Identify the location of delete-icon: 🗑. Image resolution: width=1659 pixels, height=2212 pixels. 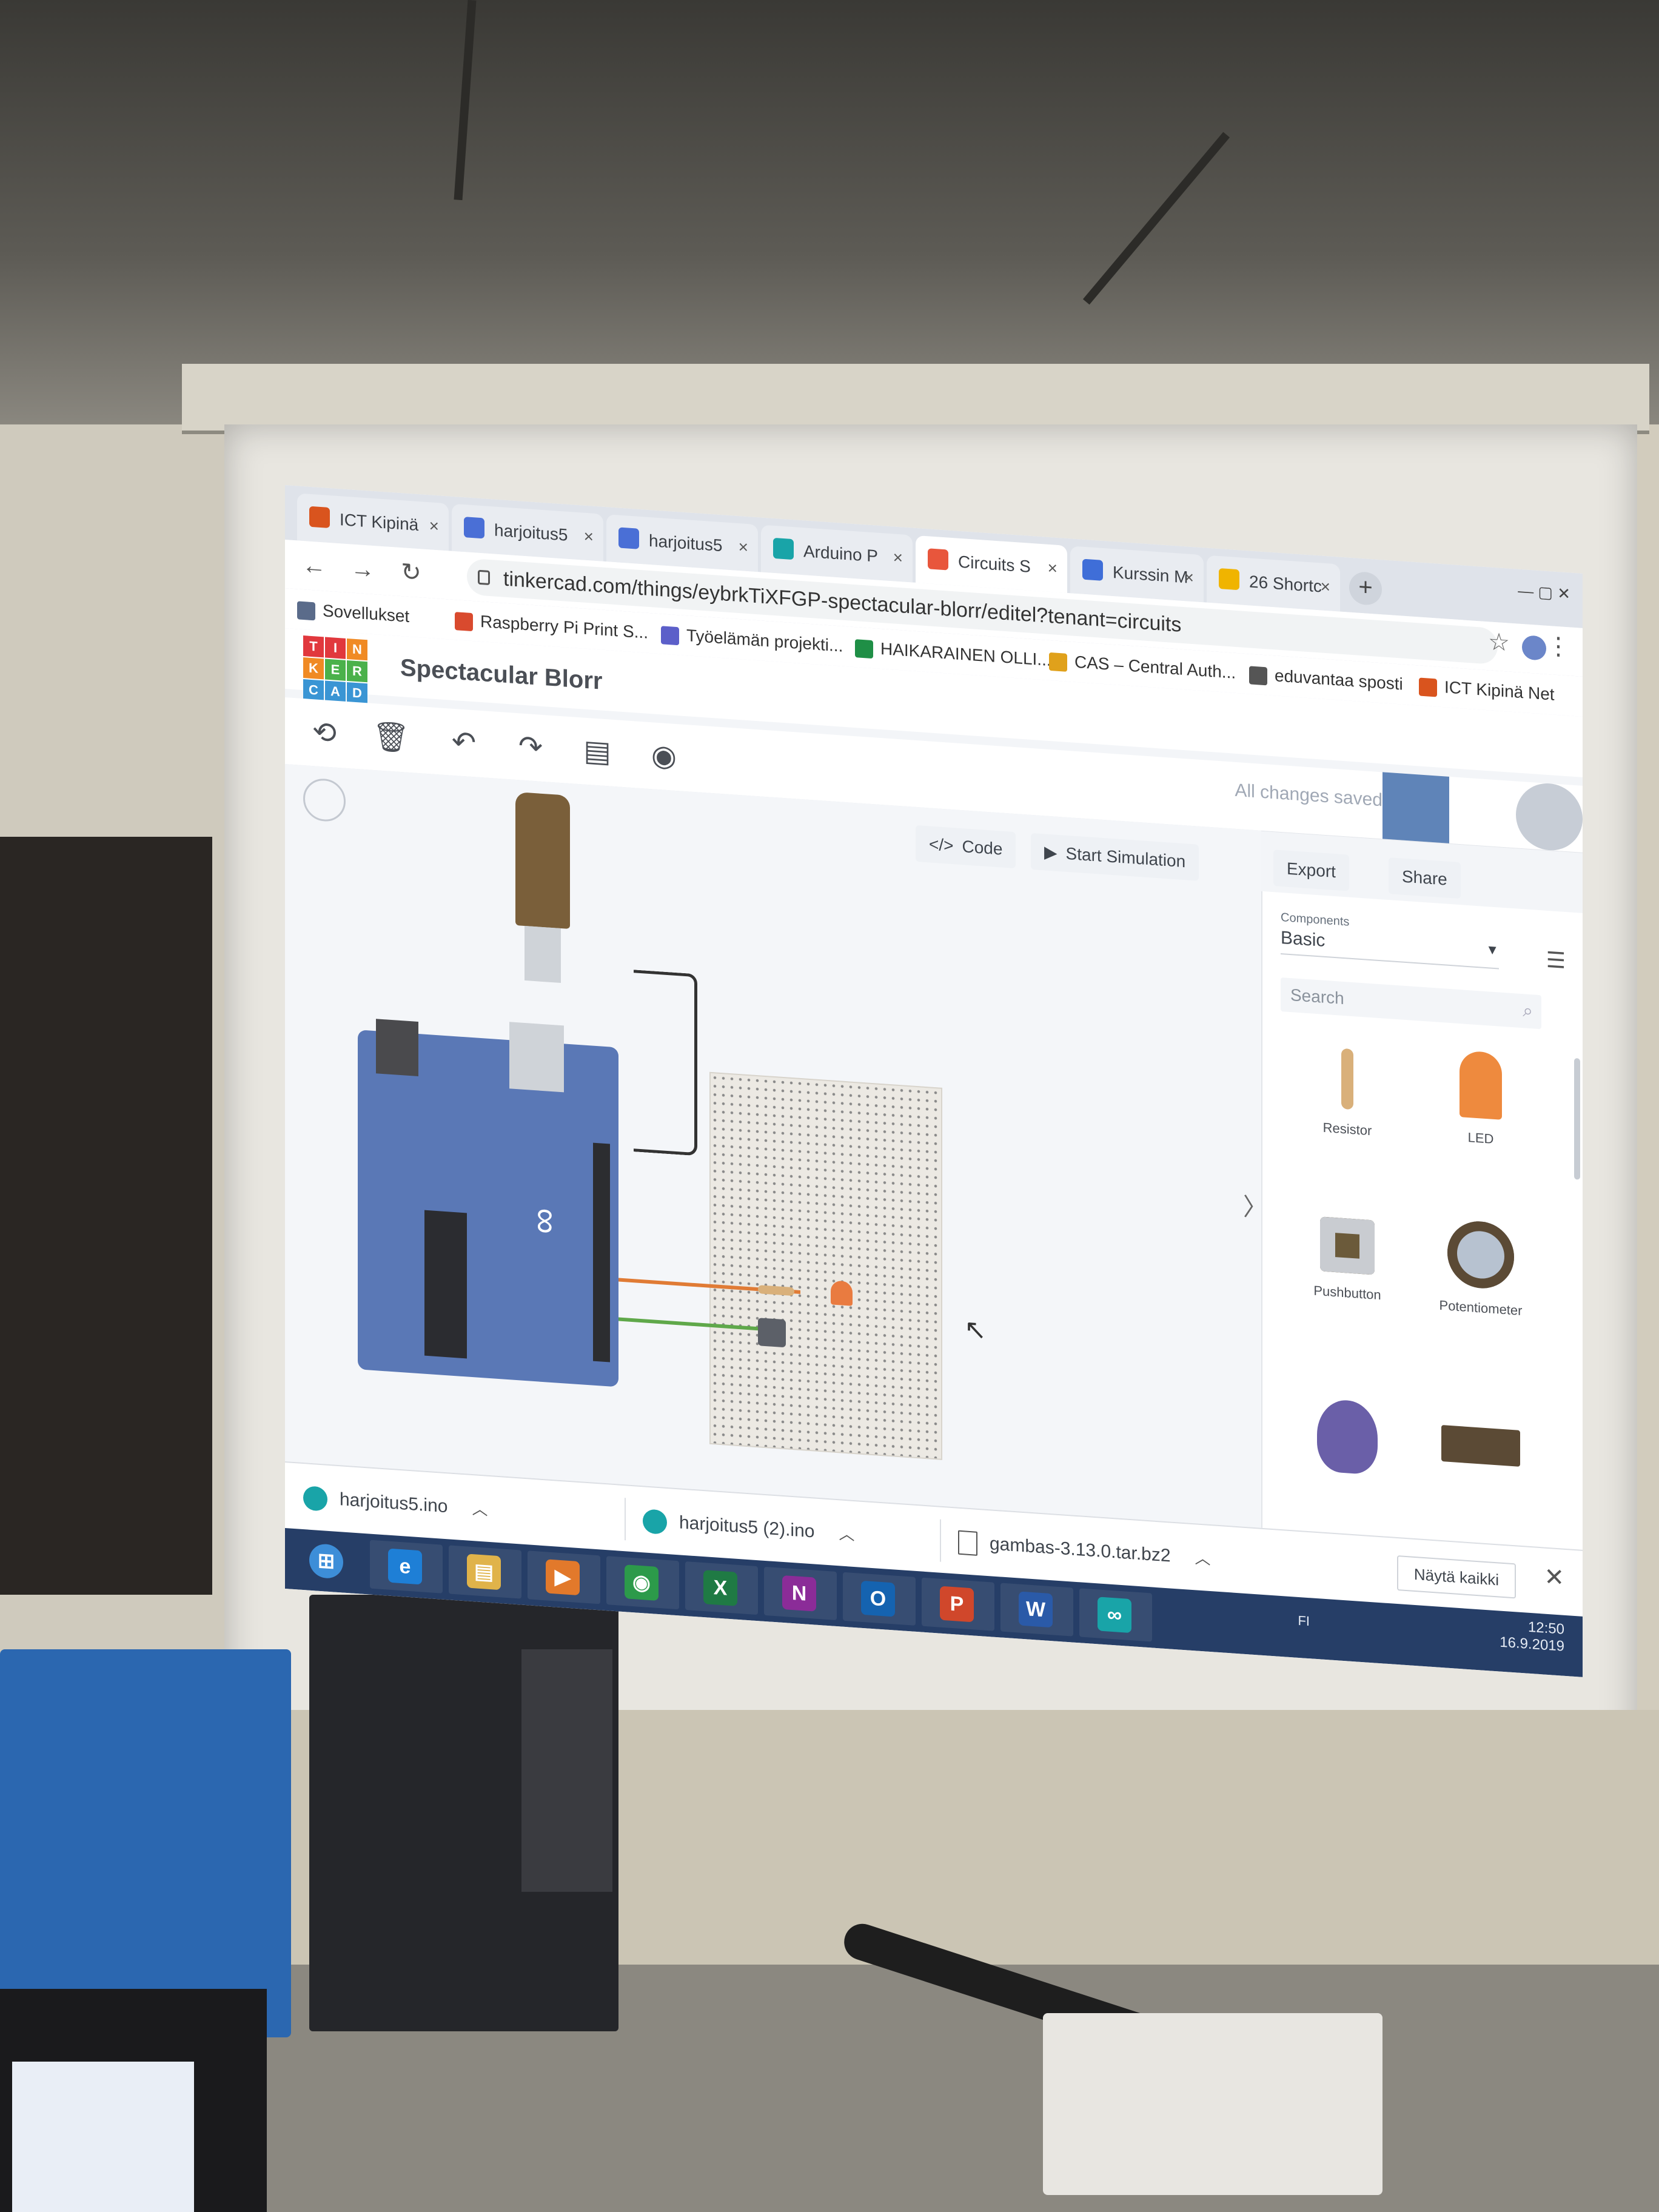
(391, 738).